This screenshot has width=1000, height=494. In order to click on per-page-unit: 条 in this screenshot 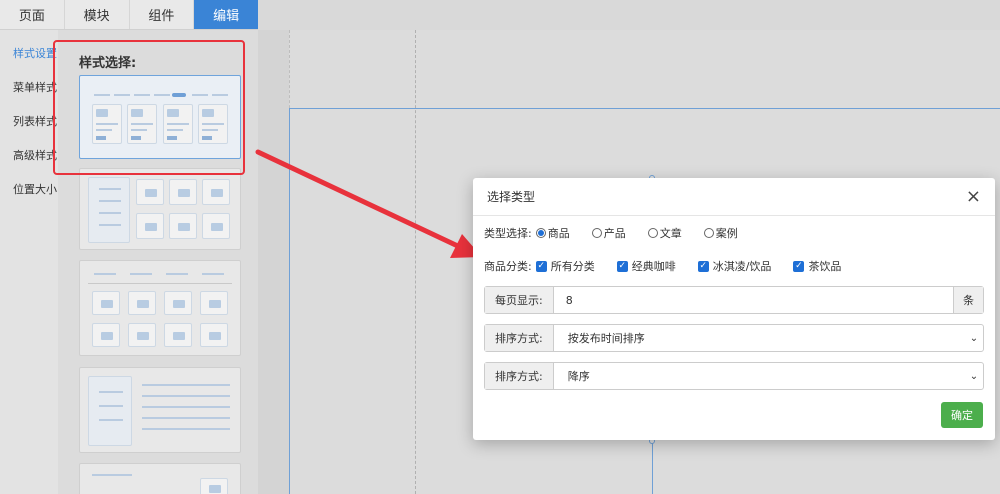, I will do `click(968, 300)`.